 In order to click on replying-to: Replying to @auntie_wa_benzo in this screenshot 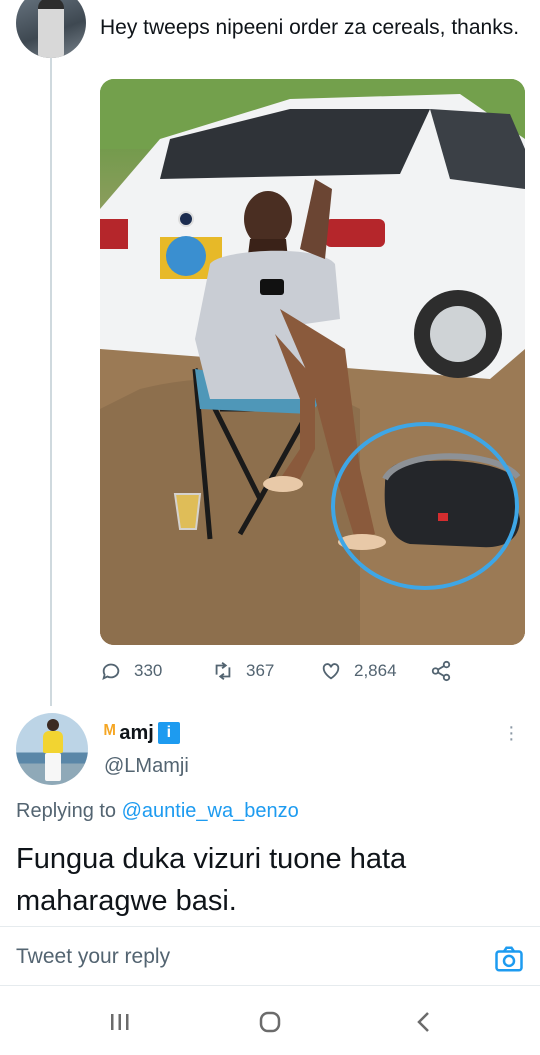, I will do `click(157, 811)`.